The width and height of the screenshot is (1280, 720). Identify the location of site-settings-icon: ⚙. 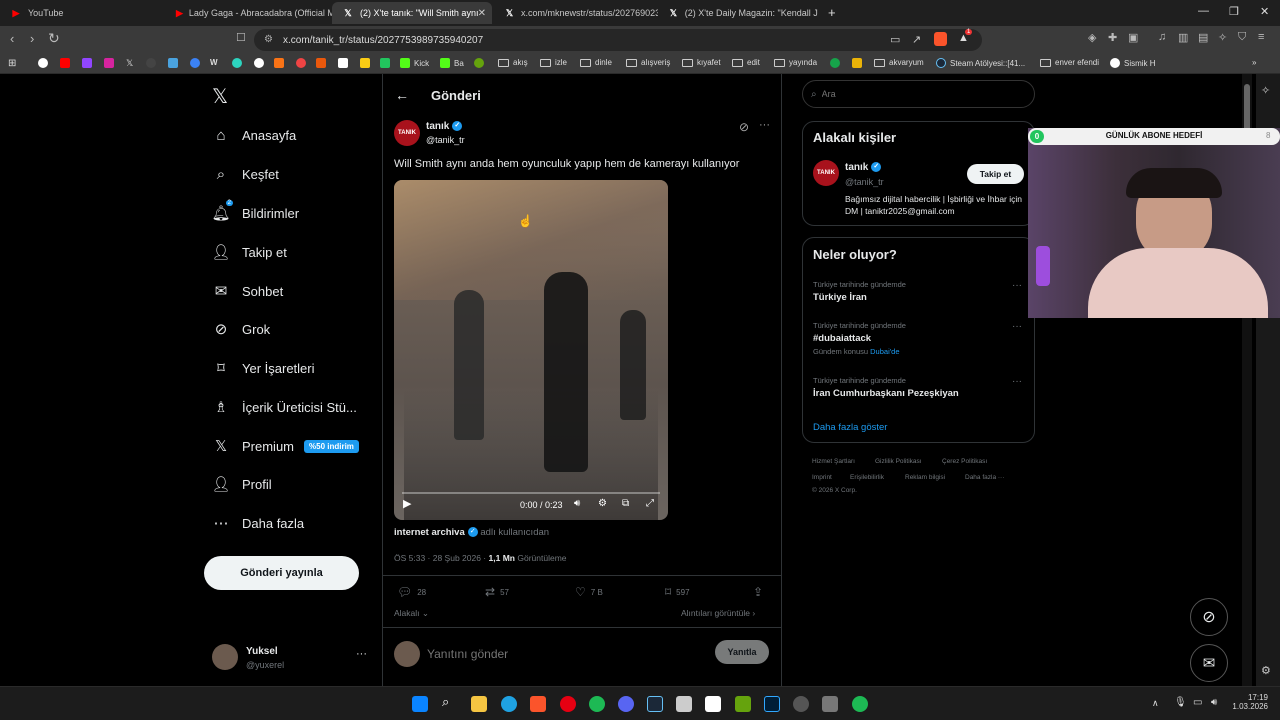
(268, 39).